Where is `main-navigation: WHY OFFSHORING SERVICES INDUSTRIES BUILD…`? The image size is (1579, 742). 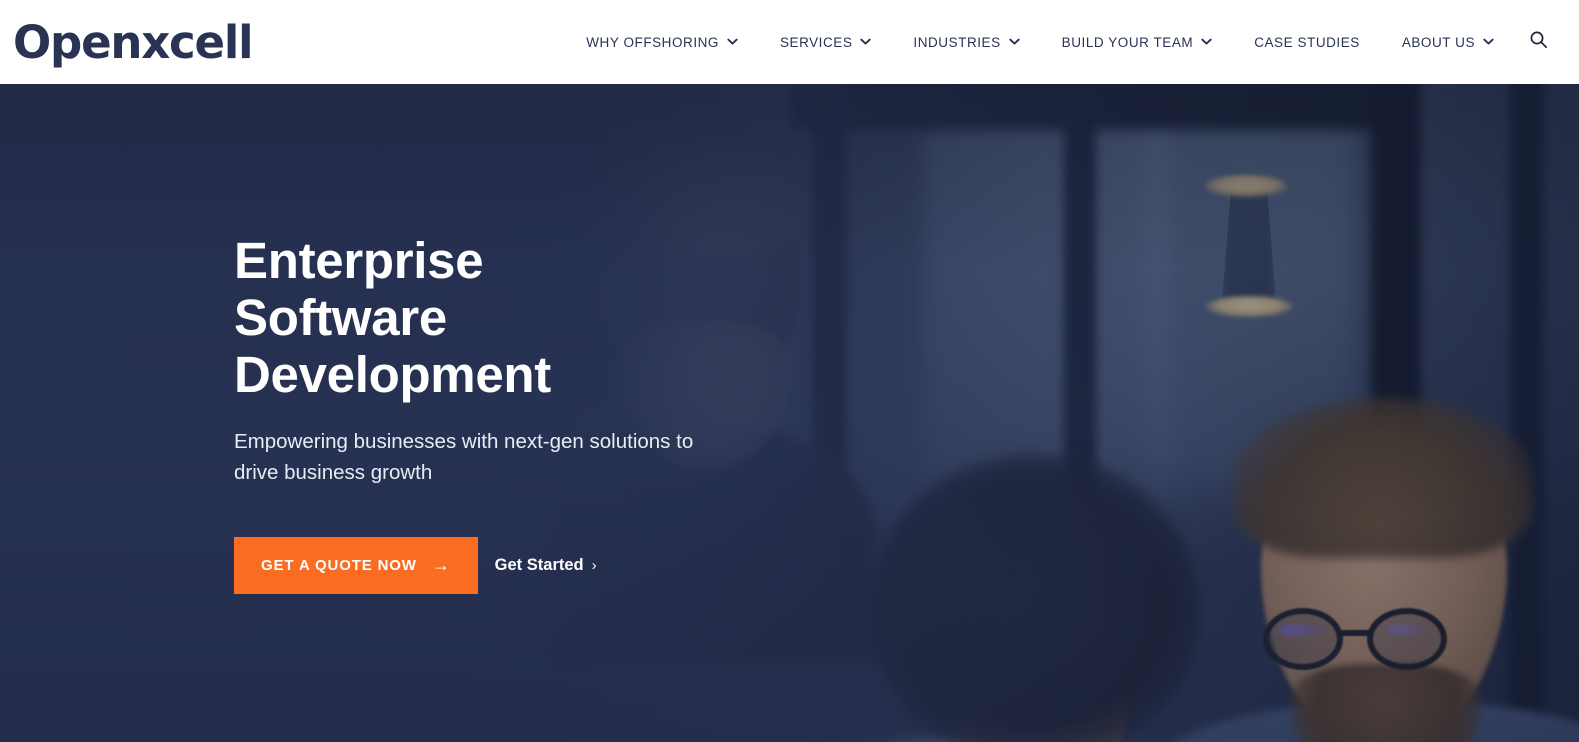
main-navigation: WHY OFFSHORING SERVICES INDUSTRIES BUILD… is located at coordinates (1072, 42).